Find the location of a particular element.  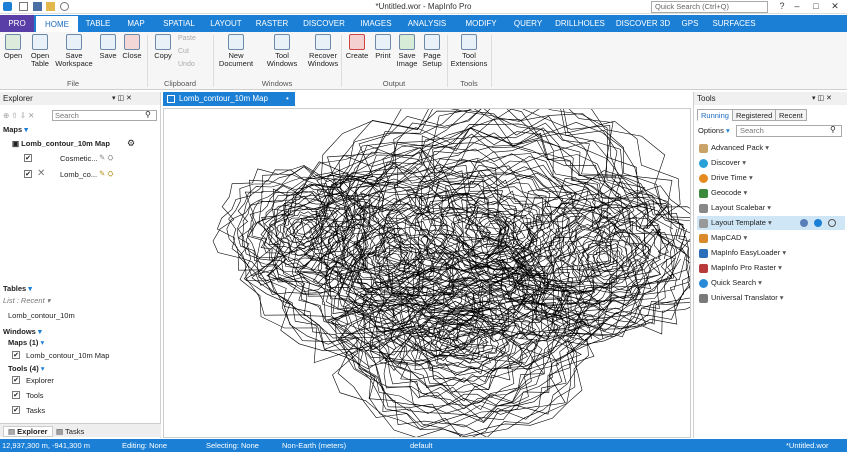

tasks-window-item: Tasks is located at coordinates (35, 410).